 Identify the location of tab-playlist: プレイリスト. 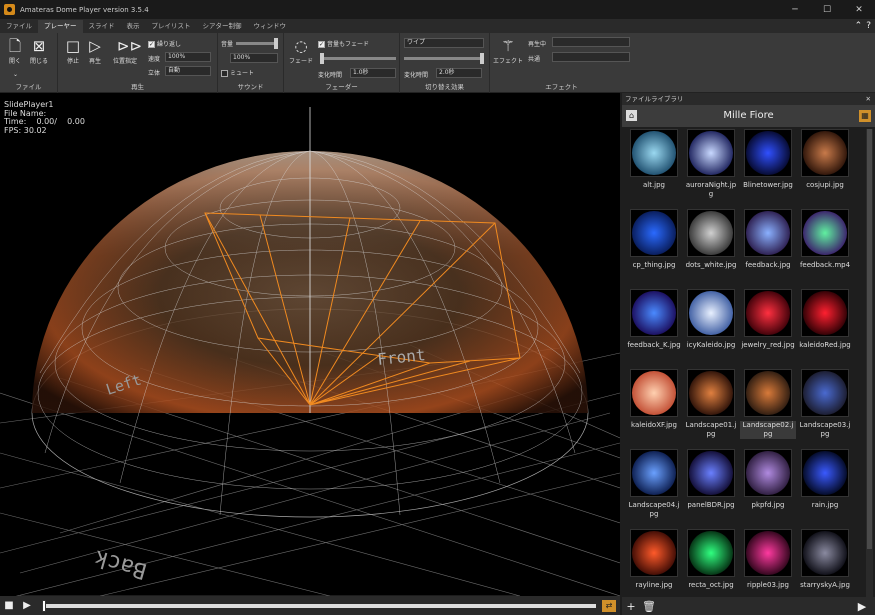
(171, 26).